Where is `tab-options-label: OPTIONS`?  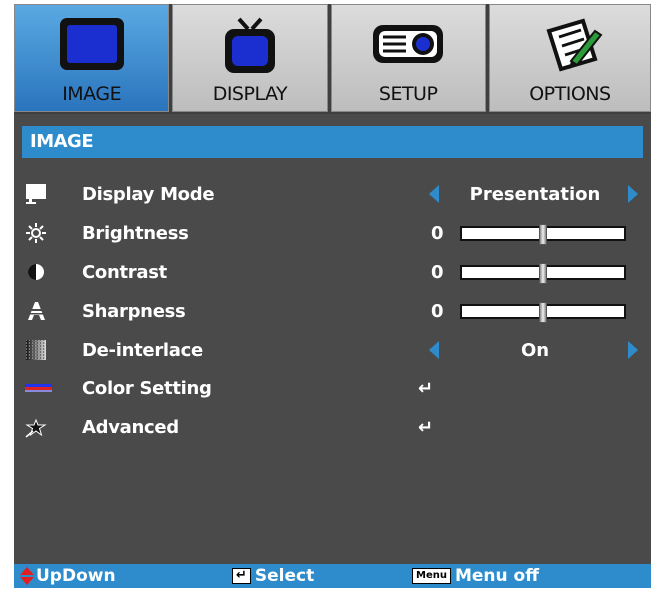 tab-options-label: OPTIONS is located at coordinates (570, 94).